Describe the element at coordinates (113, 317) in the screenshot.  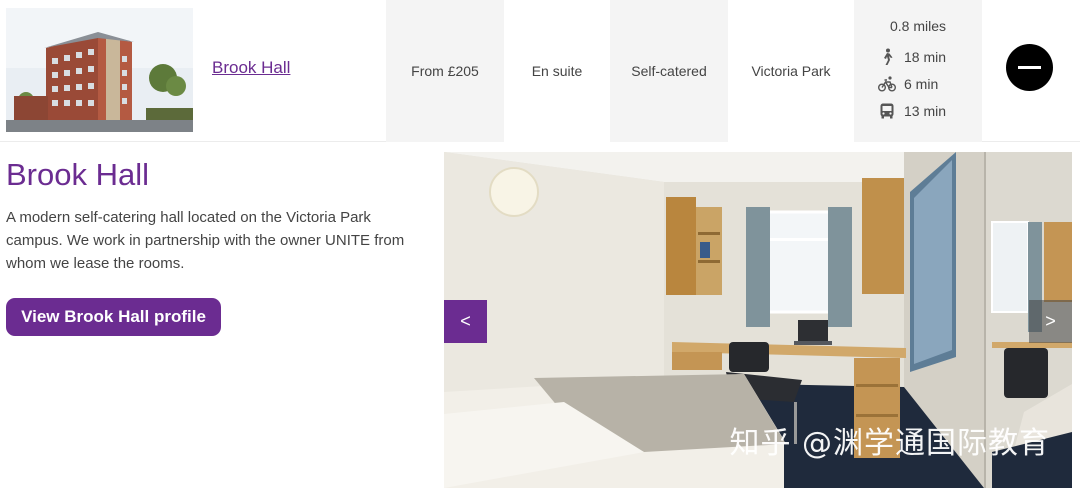
I see `view-profile-button: View Brook Hall profile` at that location.